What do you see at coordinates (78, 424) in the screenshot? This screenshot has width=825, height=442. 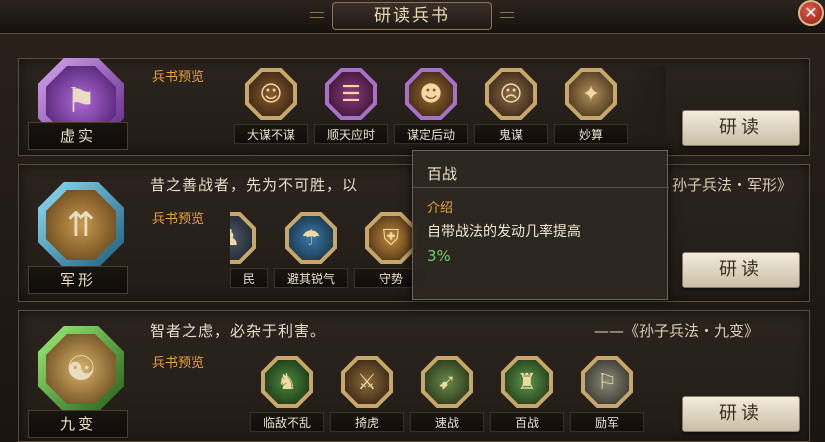 I see `section-label-jiubian: 九变` at bounding box center [78, 424].